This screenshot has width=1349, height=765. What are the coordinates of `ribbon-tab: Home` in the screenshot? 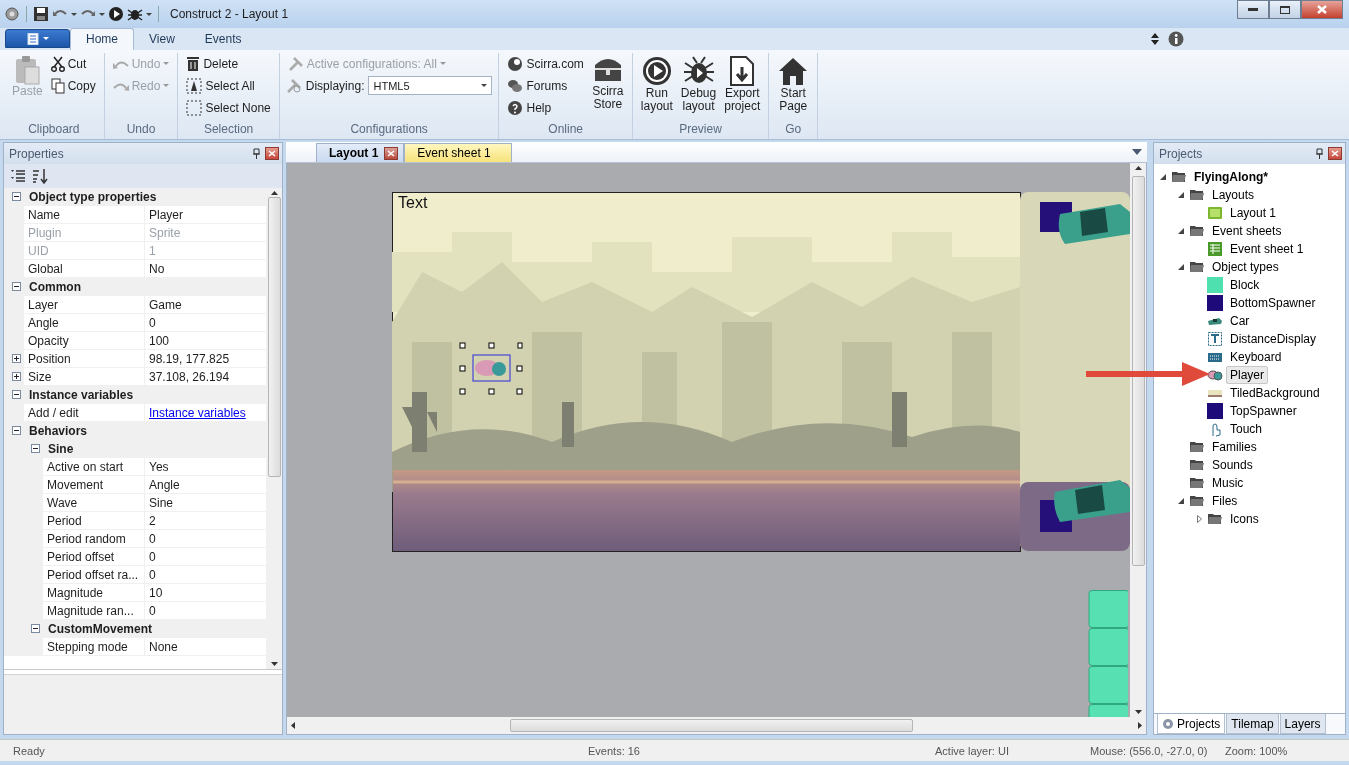 It's located at (102, 39).